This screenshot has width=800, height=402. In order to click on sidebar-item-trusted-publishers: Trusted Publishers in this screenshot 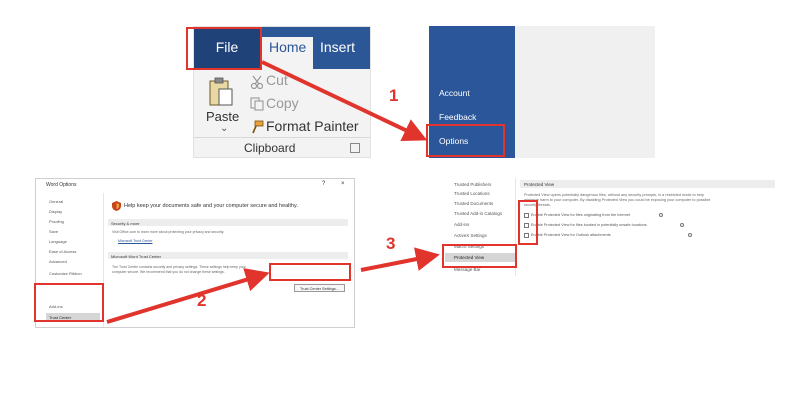, I will do `click(472, 184)`.